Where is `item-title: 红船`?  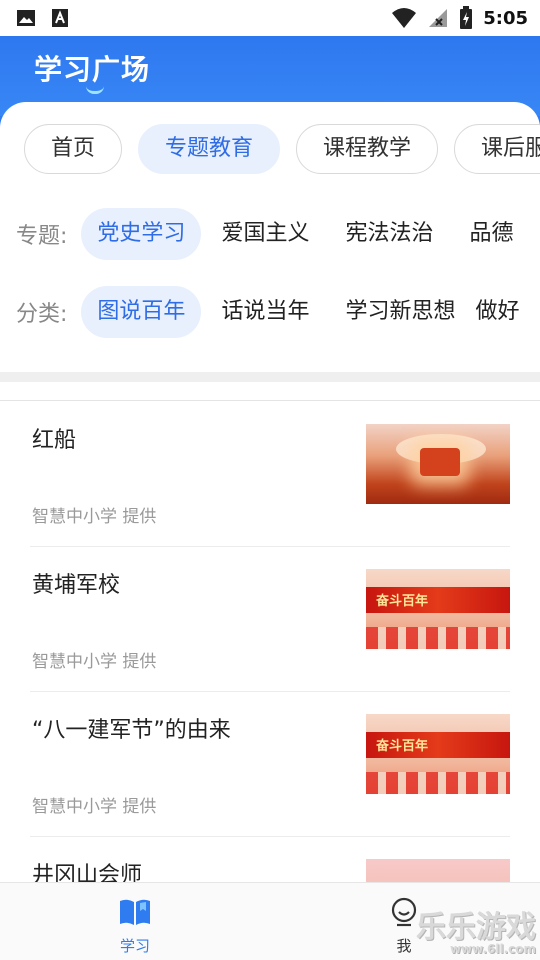
item-title: 红船 is located at coordinates (54, 440).